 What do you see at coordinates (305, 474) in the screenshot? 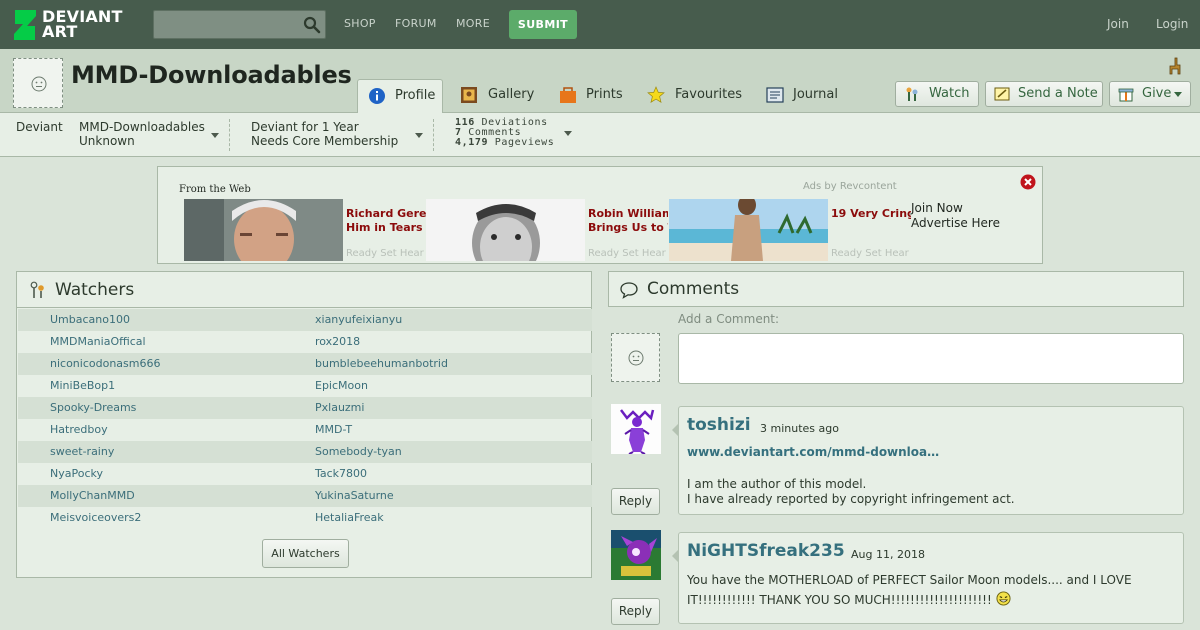
I see `table-row: NyaPocky Tack7800` at bounding box center [305, 474].